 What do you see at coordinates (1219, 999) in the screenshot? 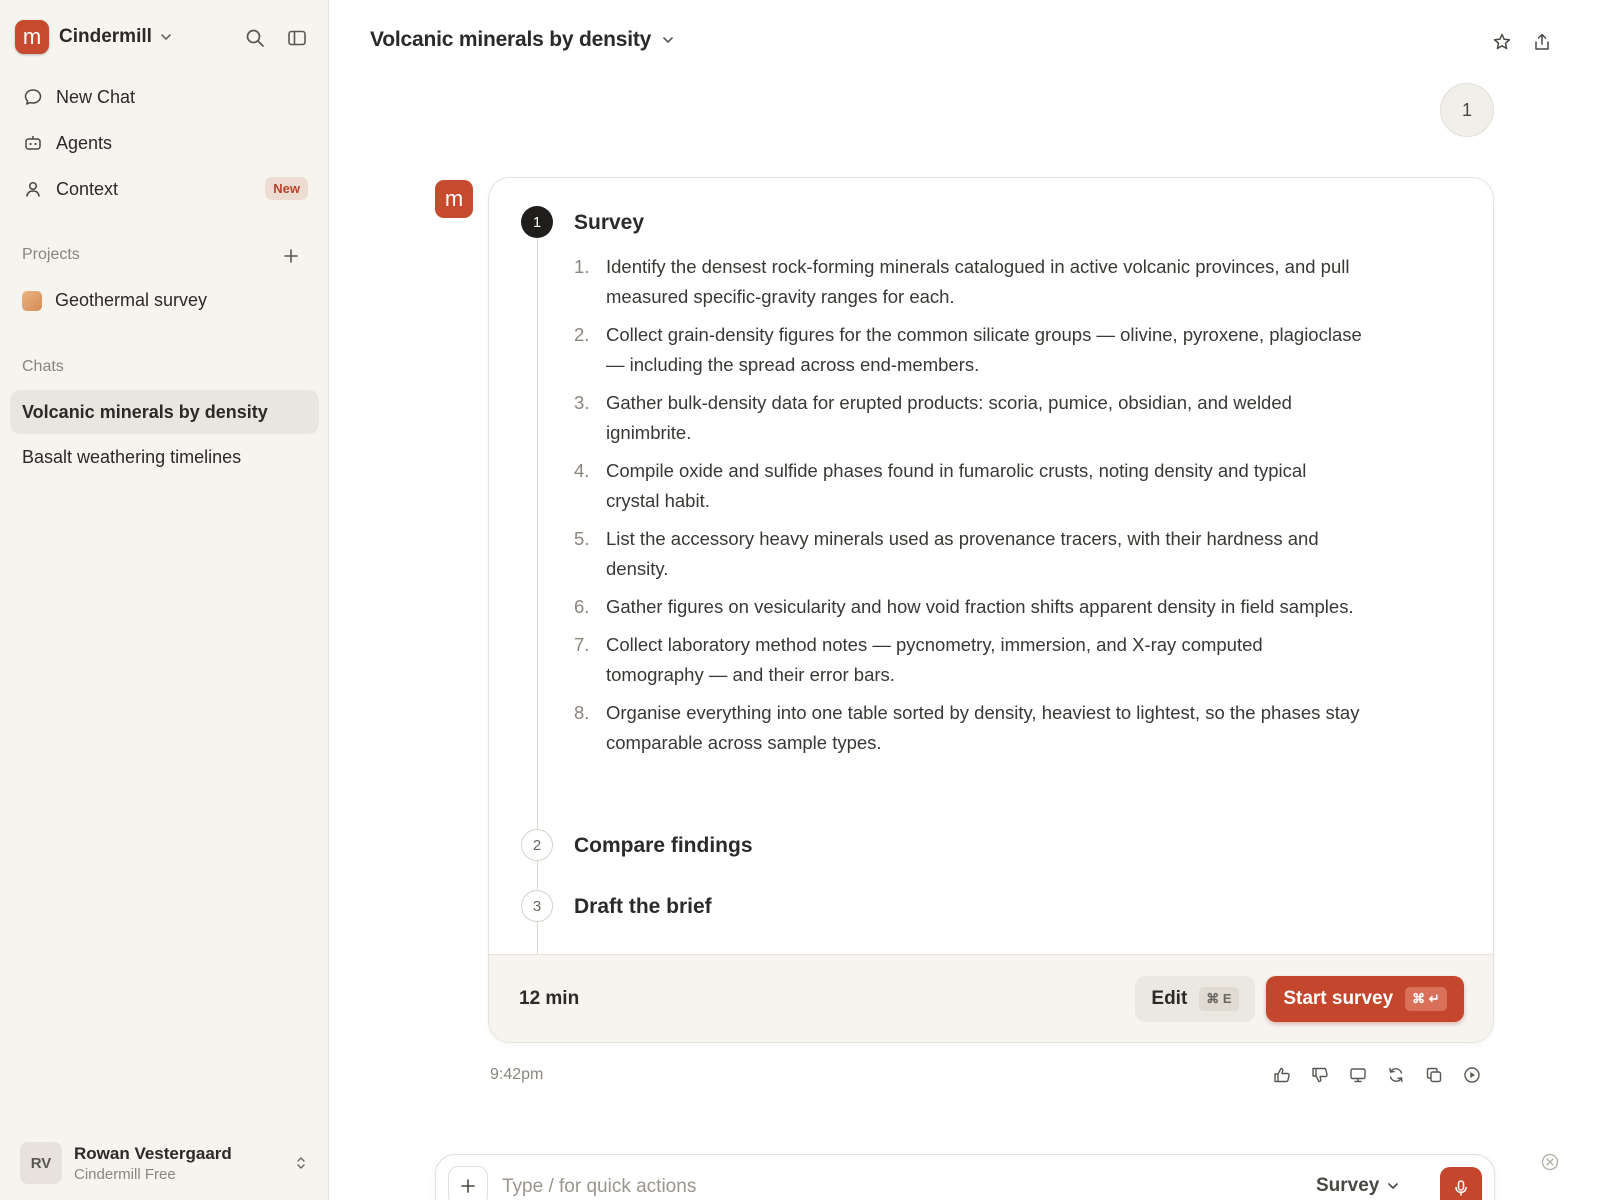
I see `edit-shortcut: ⌘ E` at bounding box center [1219, 999].